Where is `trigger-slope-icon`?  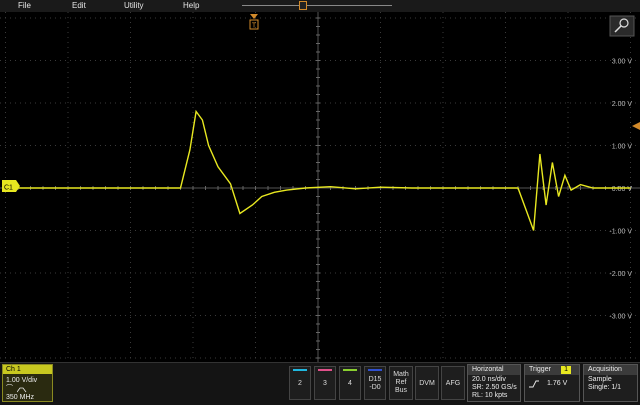
trigger-slope-icon is located at coordinates (534, 385).